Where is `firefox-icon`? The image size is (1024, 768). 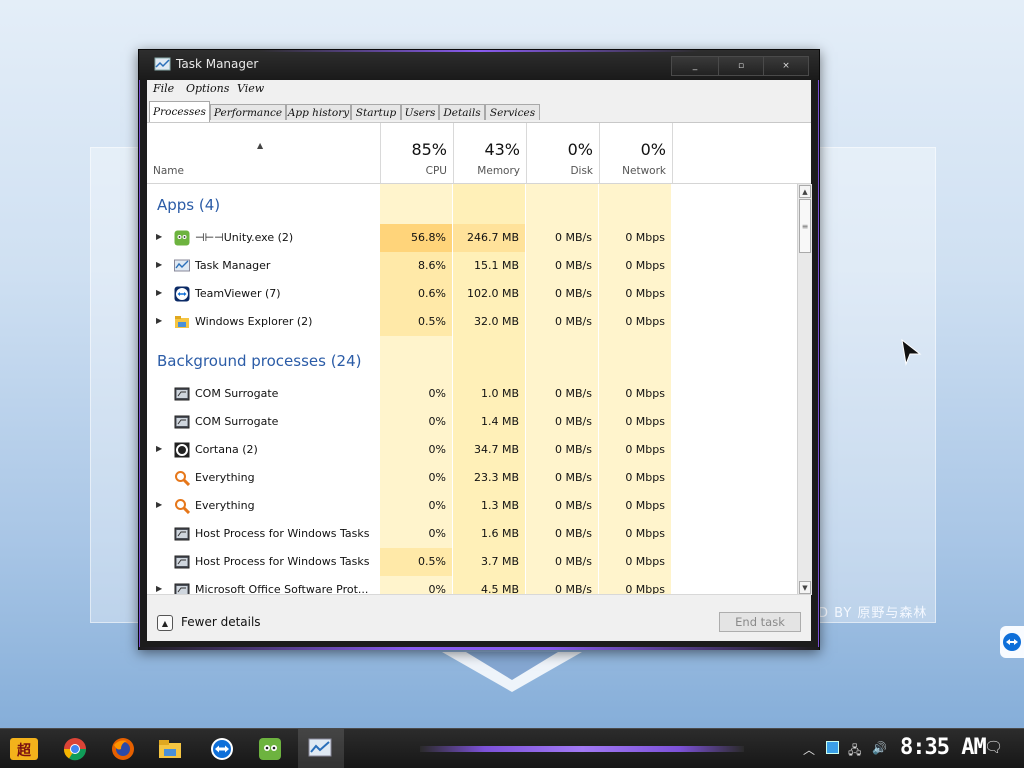 firefox-icon is located at coordinates (123, 749).